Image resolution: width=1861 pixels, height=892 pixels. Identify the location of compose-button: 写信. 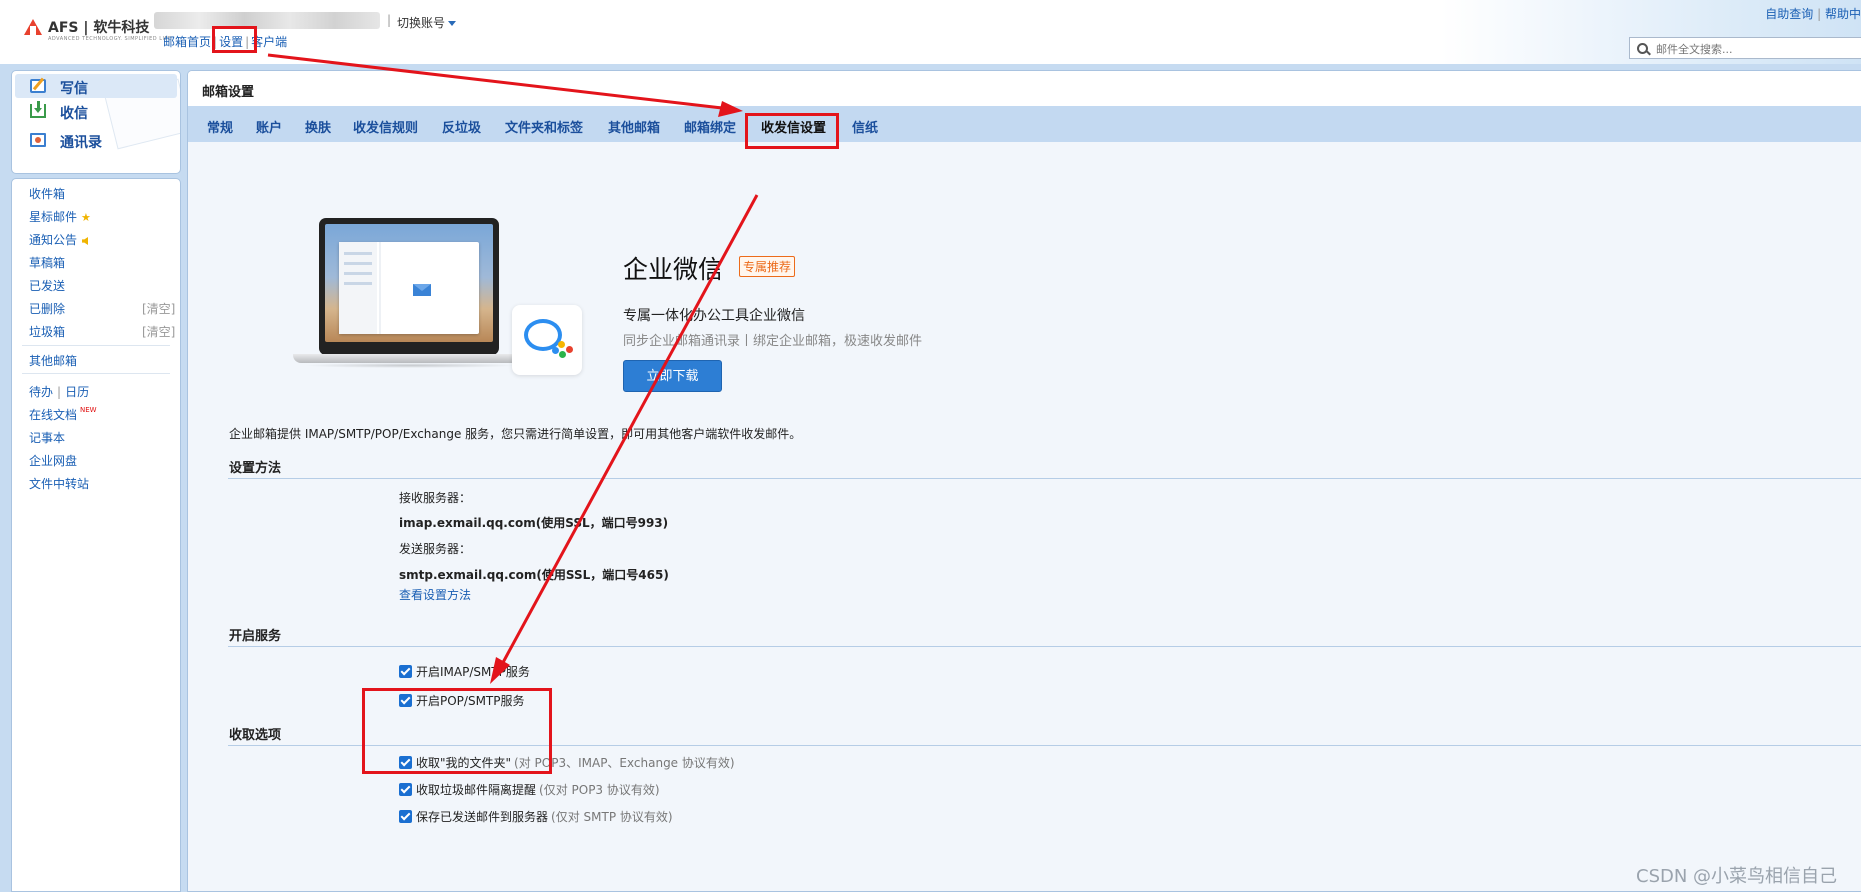
(96, 86).